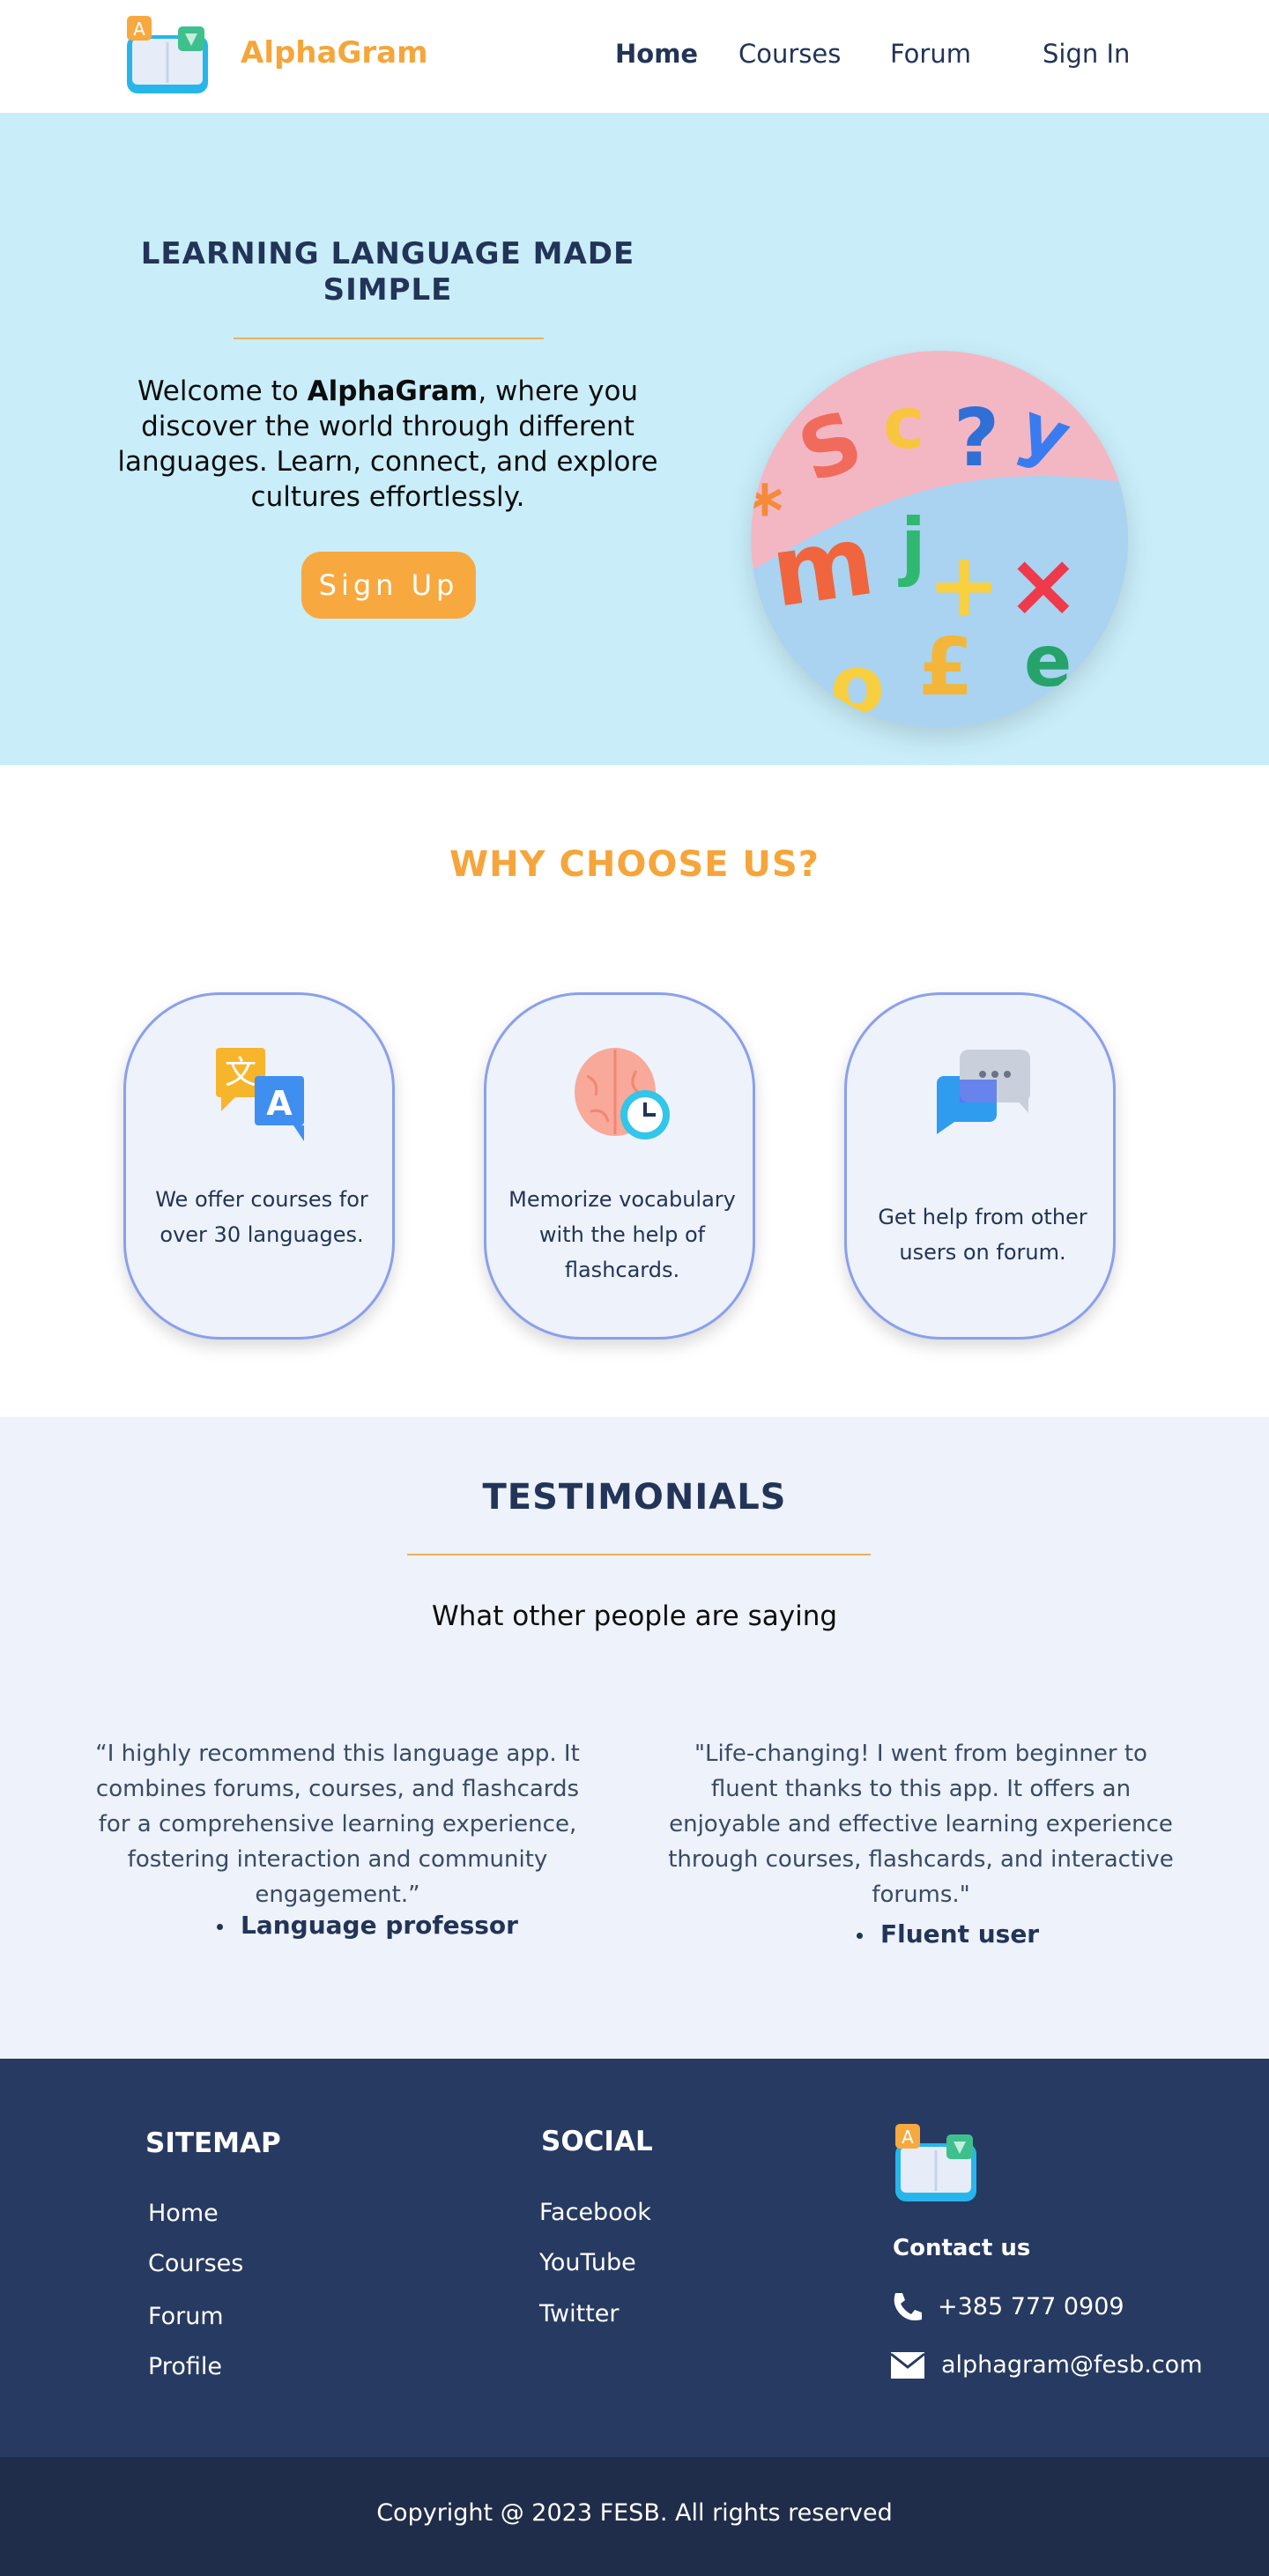 This screenshot has height=2576, width=1269. What do you see at coordinates (1031, 2306) in the screenshot?
I see `contact-phone: +385 777 0909` at bounding box center [1031, 2306].